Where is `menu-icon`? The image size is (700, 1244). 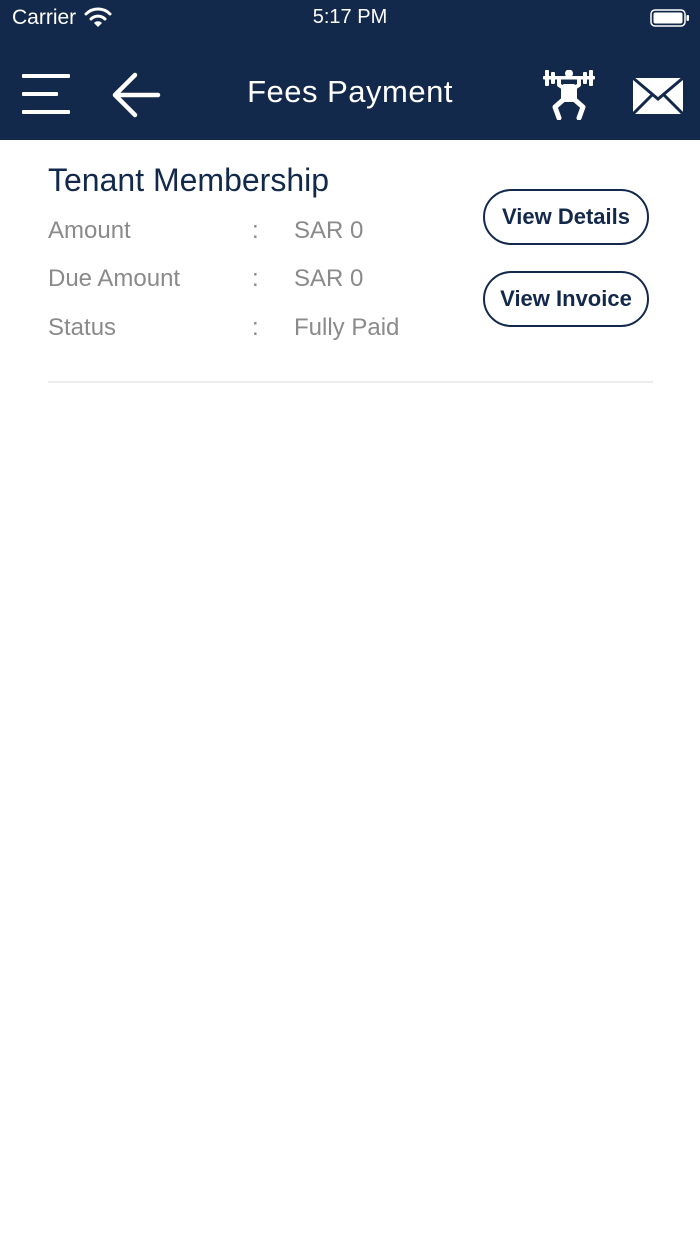
menu-icon is located at coordinates (47, 94).